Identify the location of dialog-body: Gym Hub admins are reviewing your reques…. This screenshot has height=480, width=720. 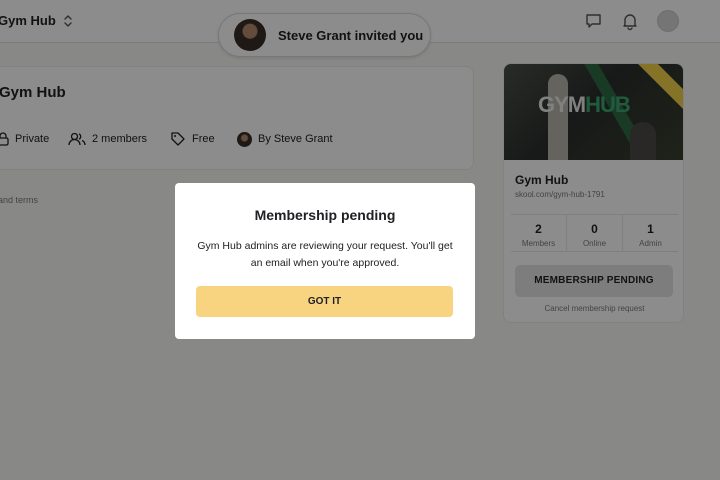
(325, 254).